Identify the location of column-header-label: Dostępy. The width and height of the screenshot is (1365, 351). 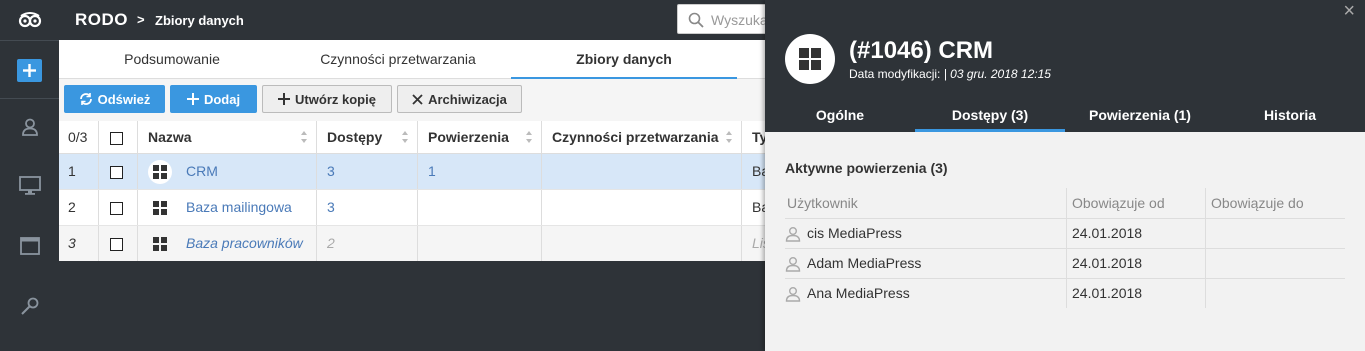
(355, 137).